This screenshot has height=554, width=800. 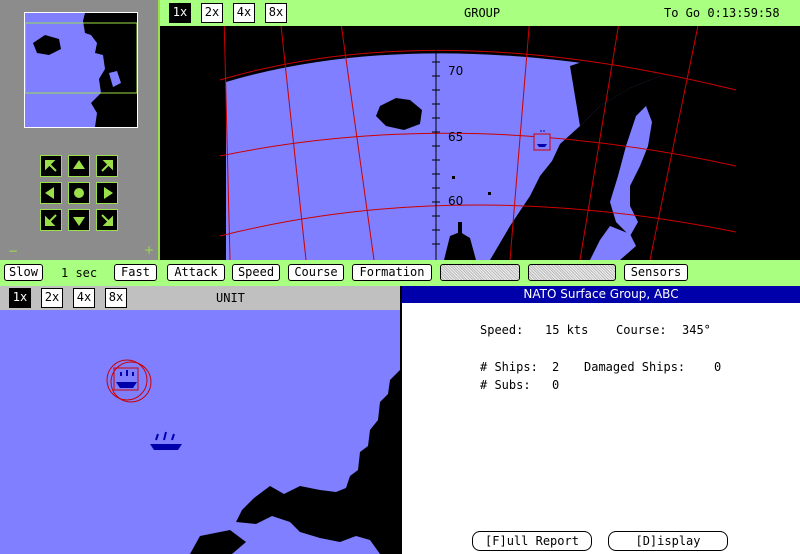 What do you see at coordinates (200, 298) in the screenshot?
I see `unit-top-bar: 1x 2x 4x 8x UNIT` at bounding box center [200, 298].